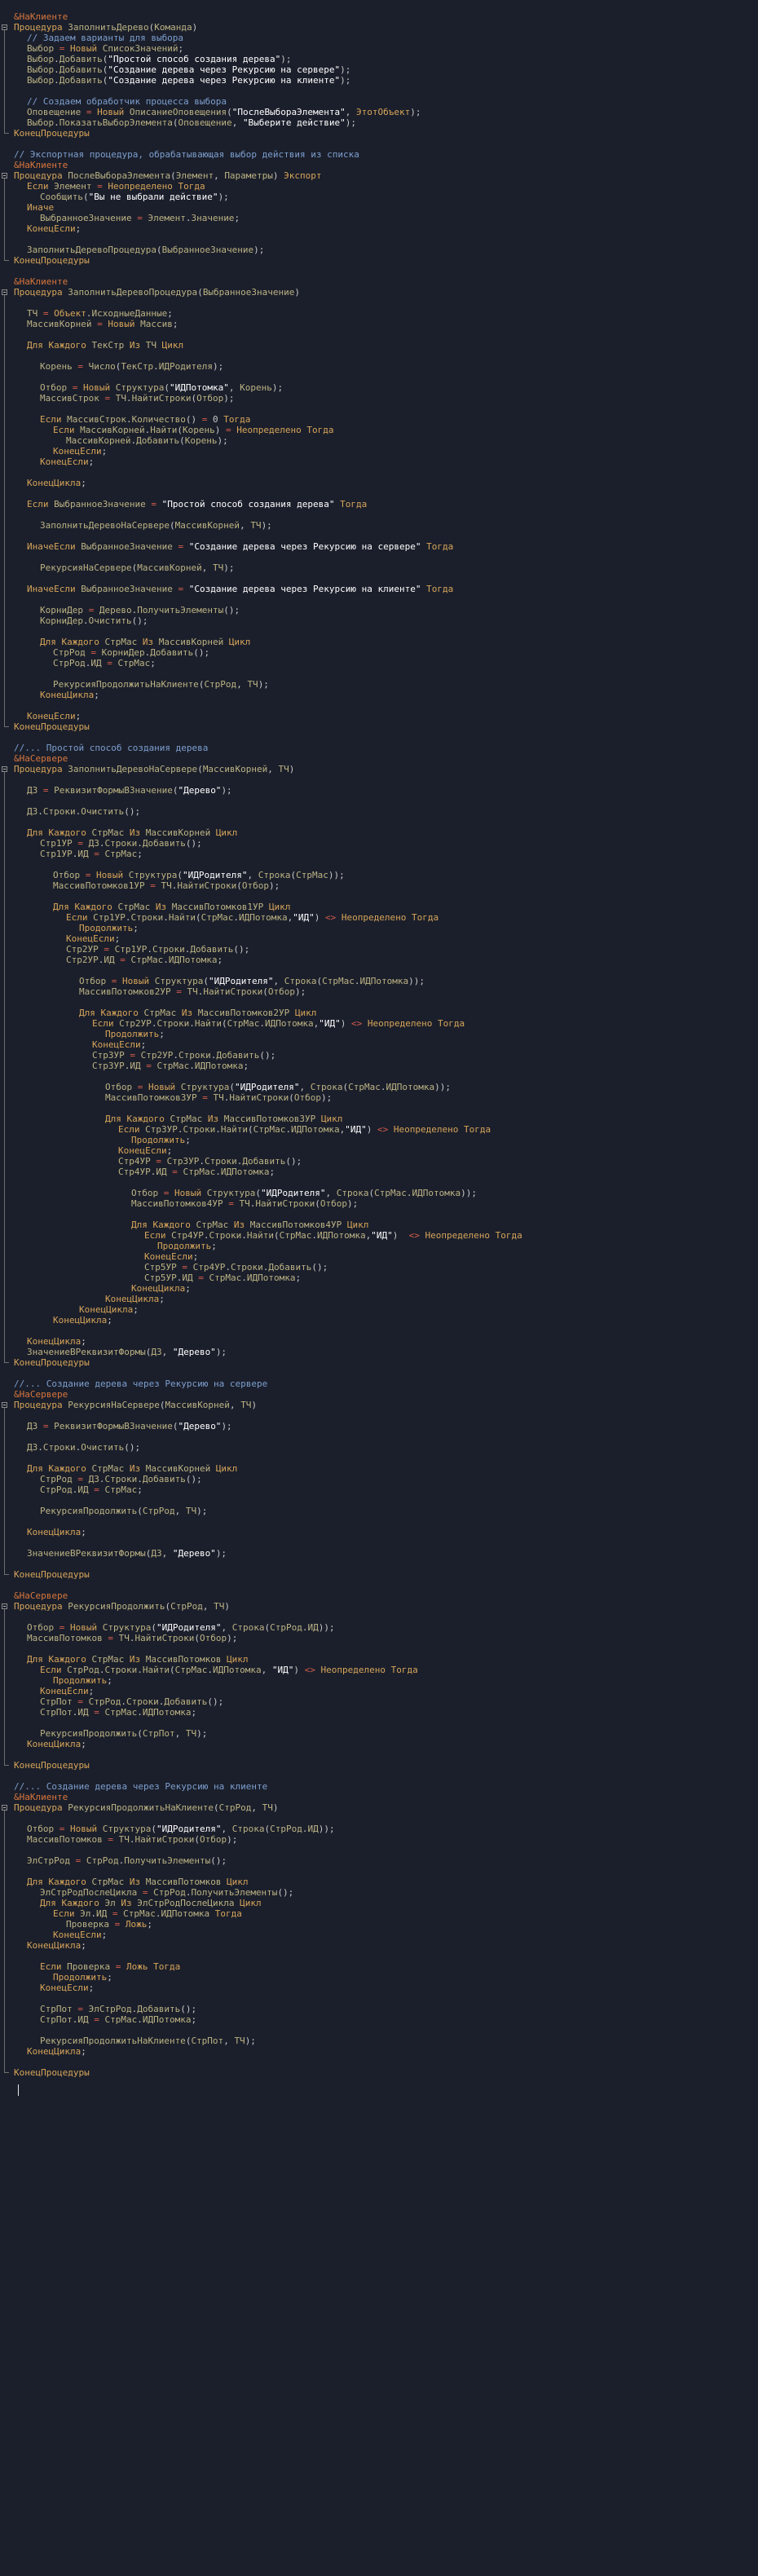  I want to click on code-line: МассивПотомков = ТЧ.НайтиСтроки(Отбор);, so click(379, 1638).